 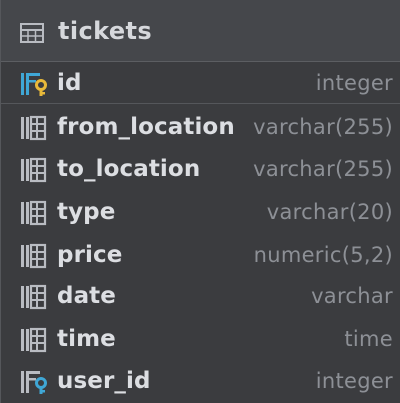 I want to click on column-row-to-location: to_location varchar(255), so click(x=200, y=170).